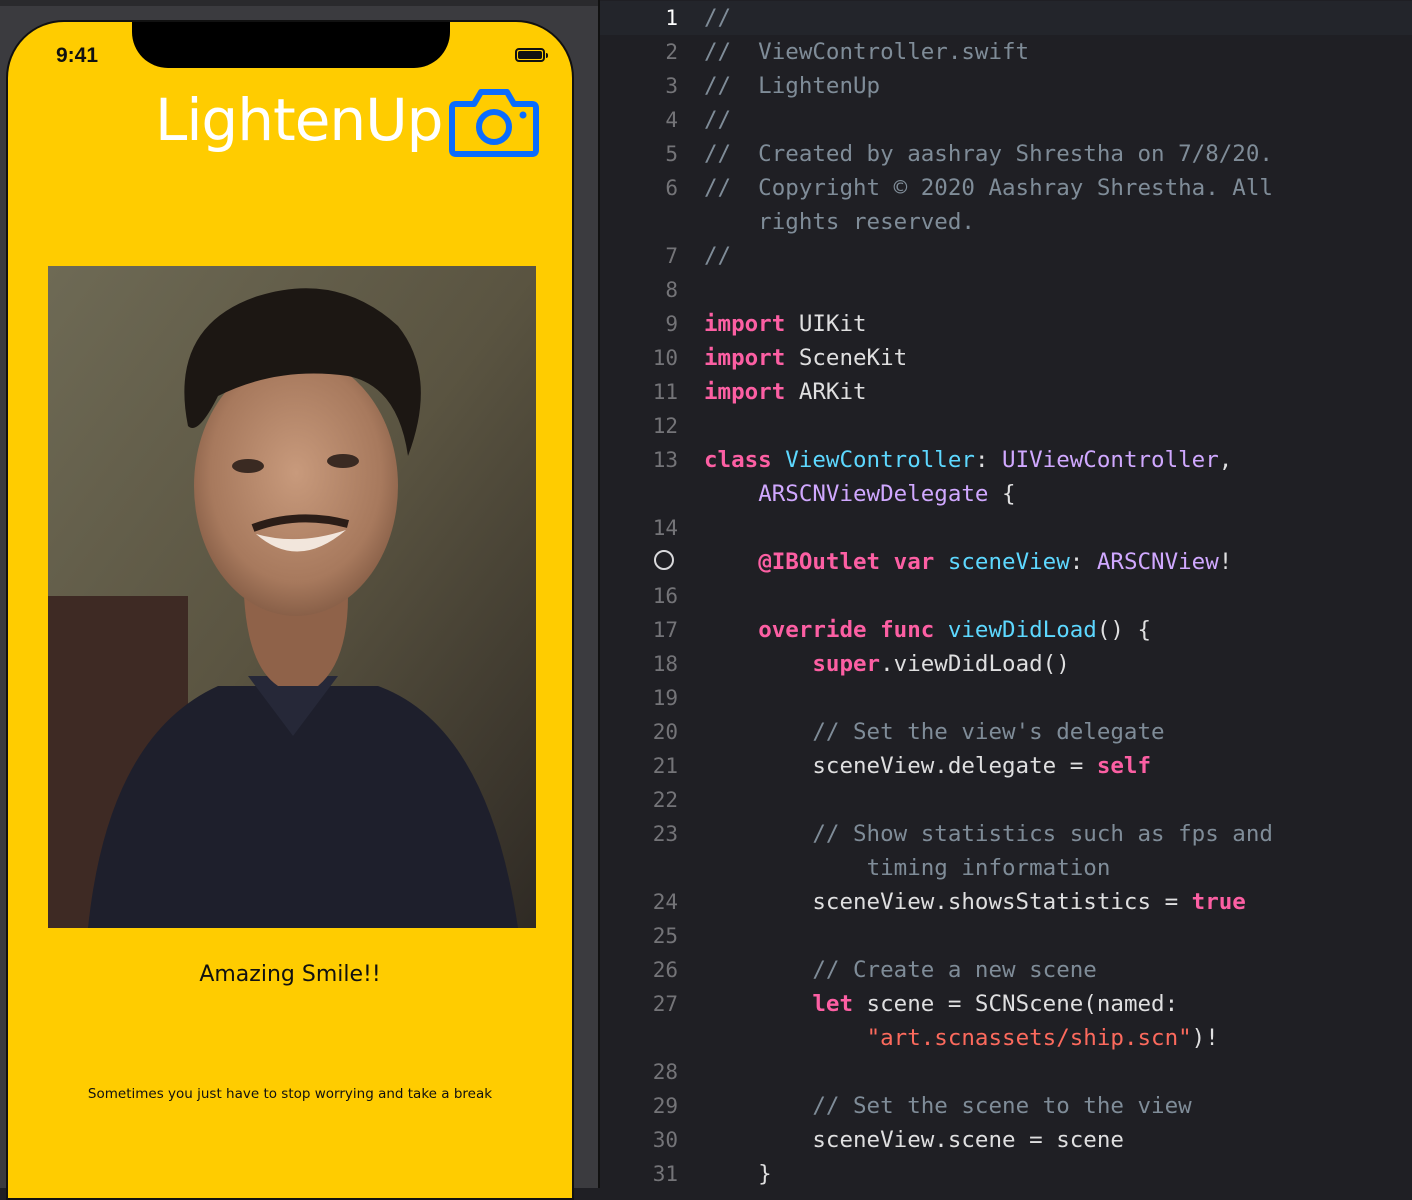 The image size is (1412, 1200). Describe the element at coordinates (665, 1106) in the screenshot. I see `line-number: 29` at that location.